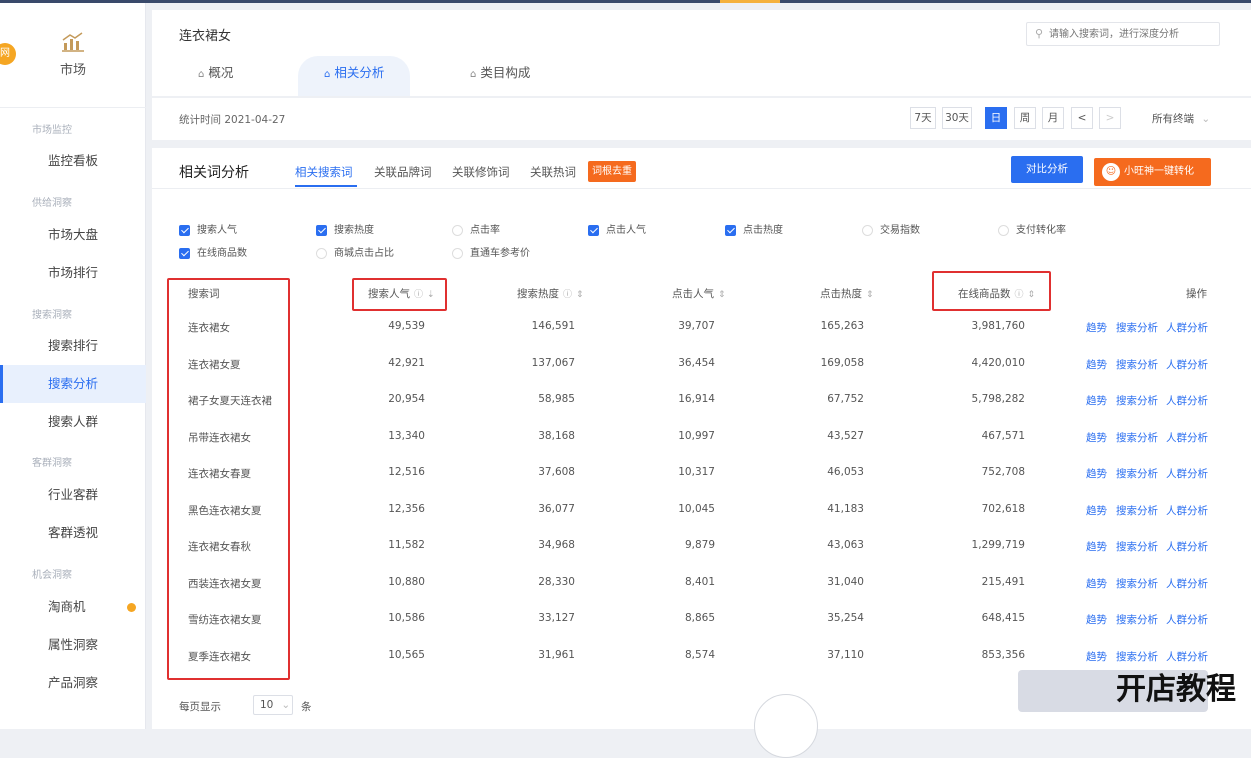  I want to click on metric-click-popularity: 点击人气, so click(617, 231).